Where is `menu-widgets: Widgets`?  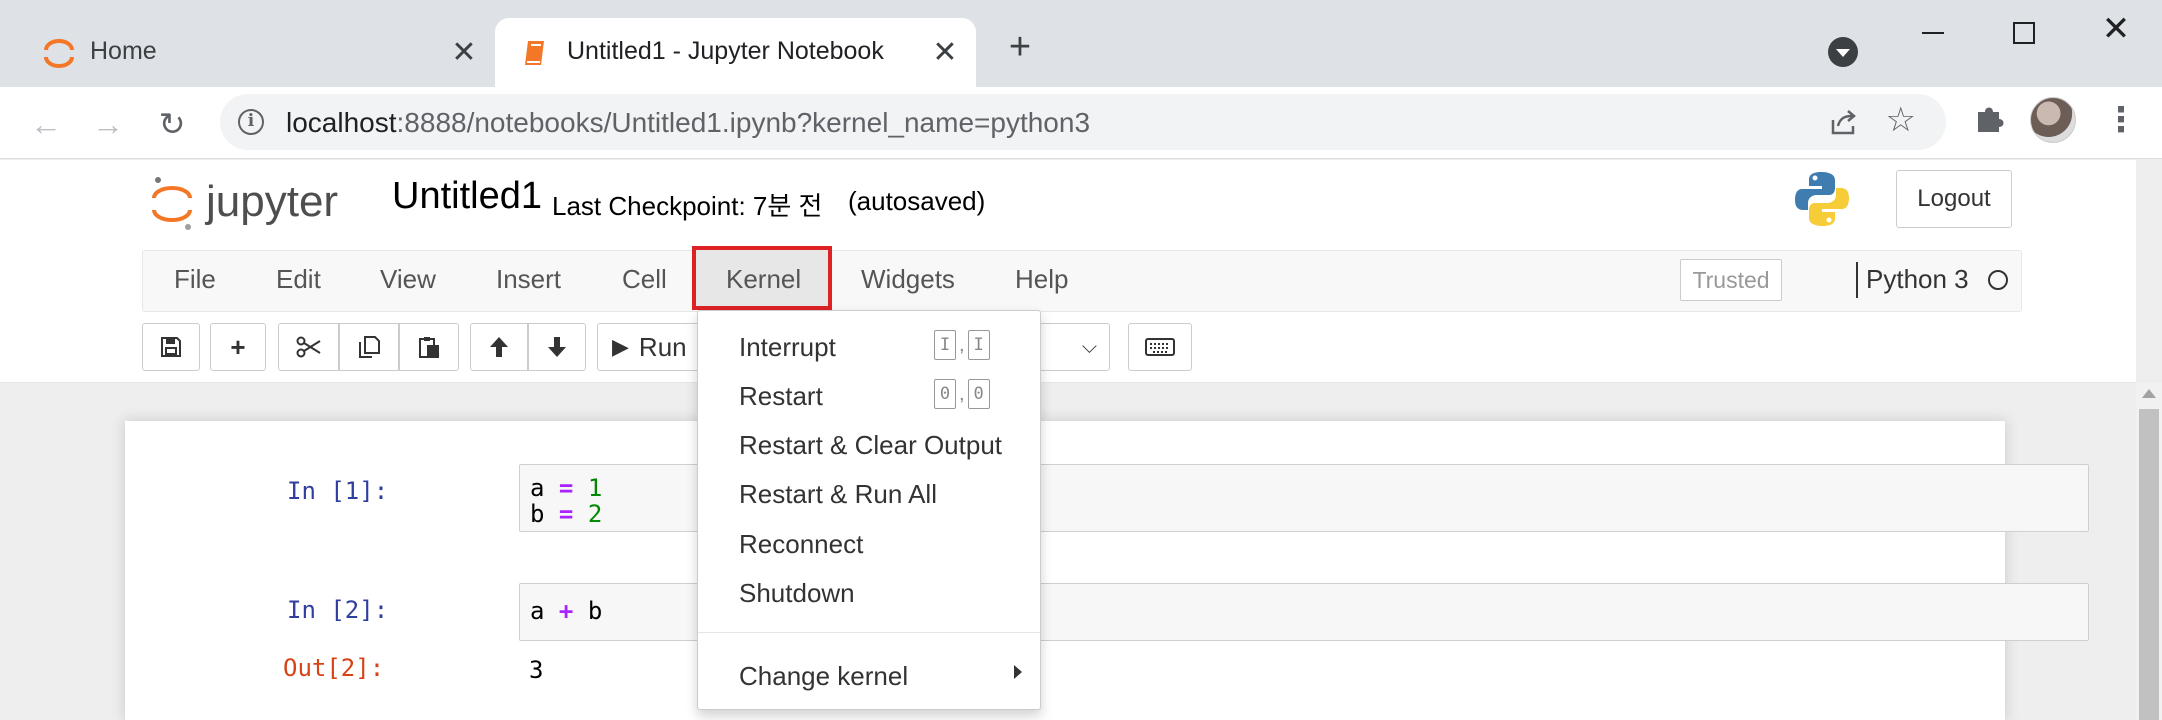
menu-widgets: Widgets is located at coordinates (908, 279).